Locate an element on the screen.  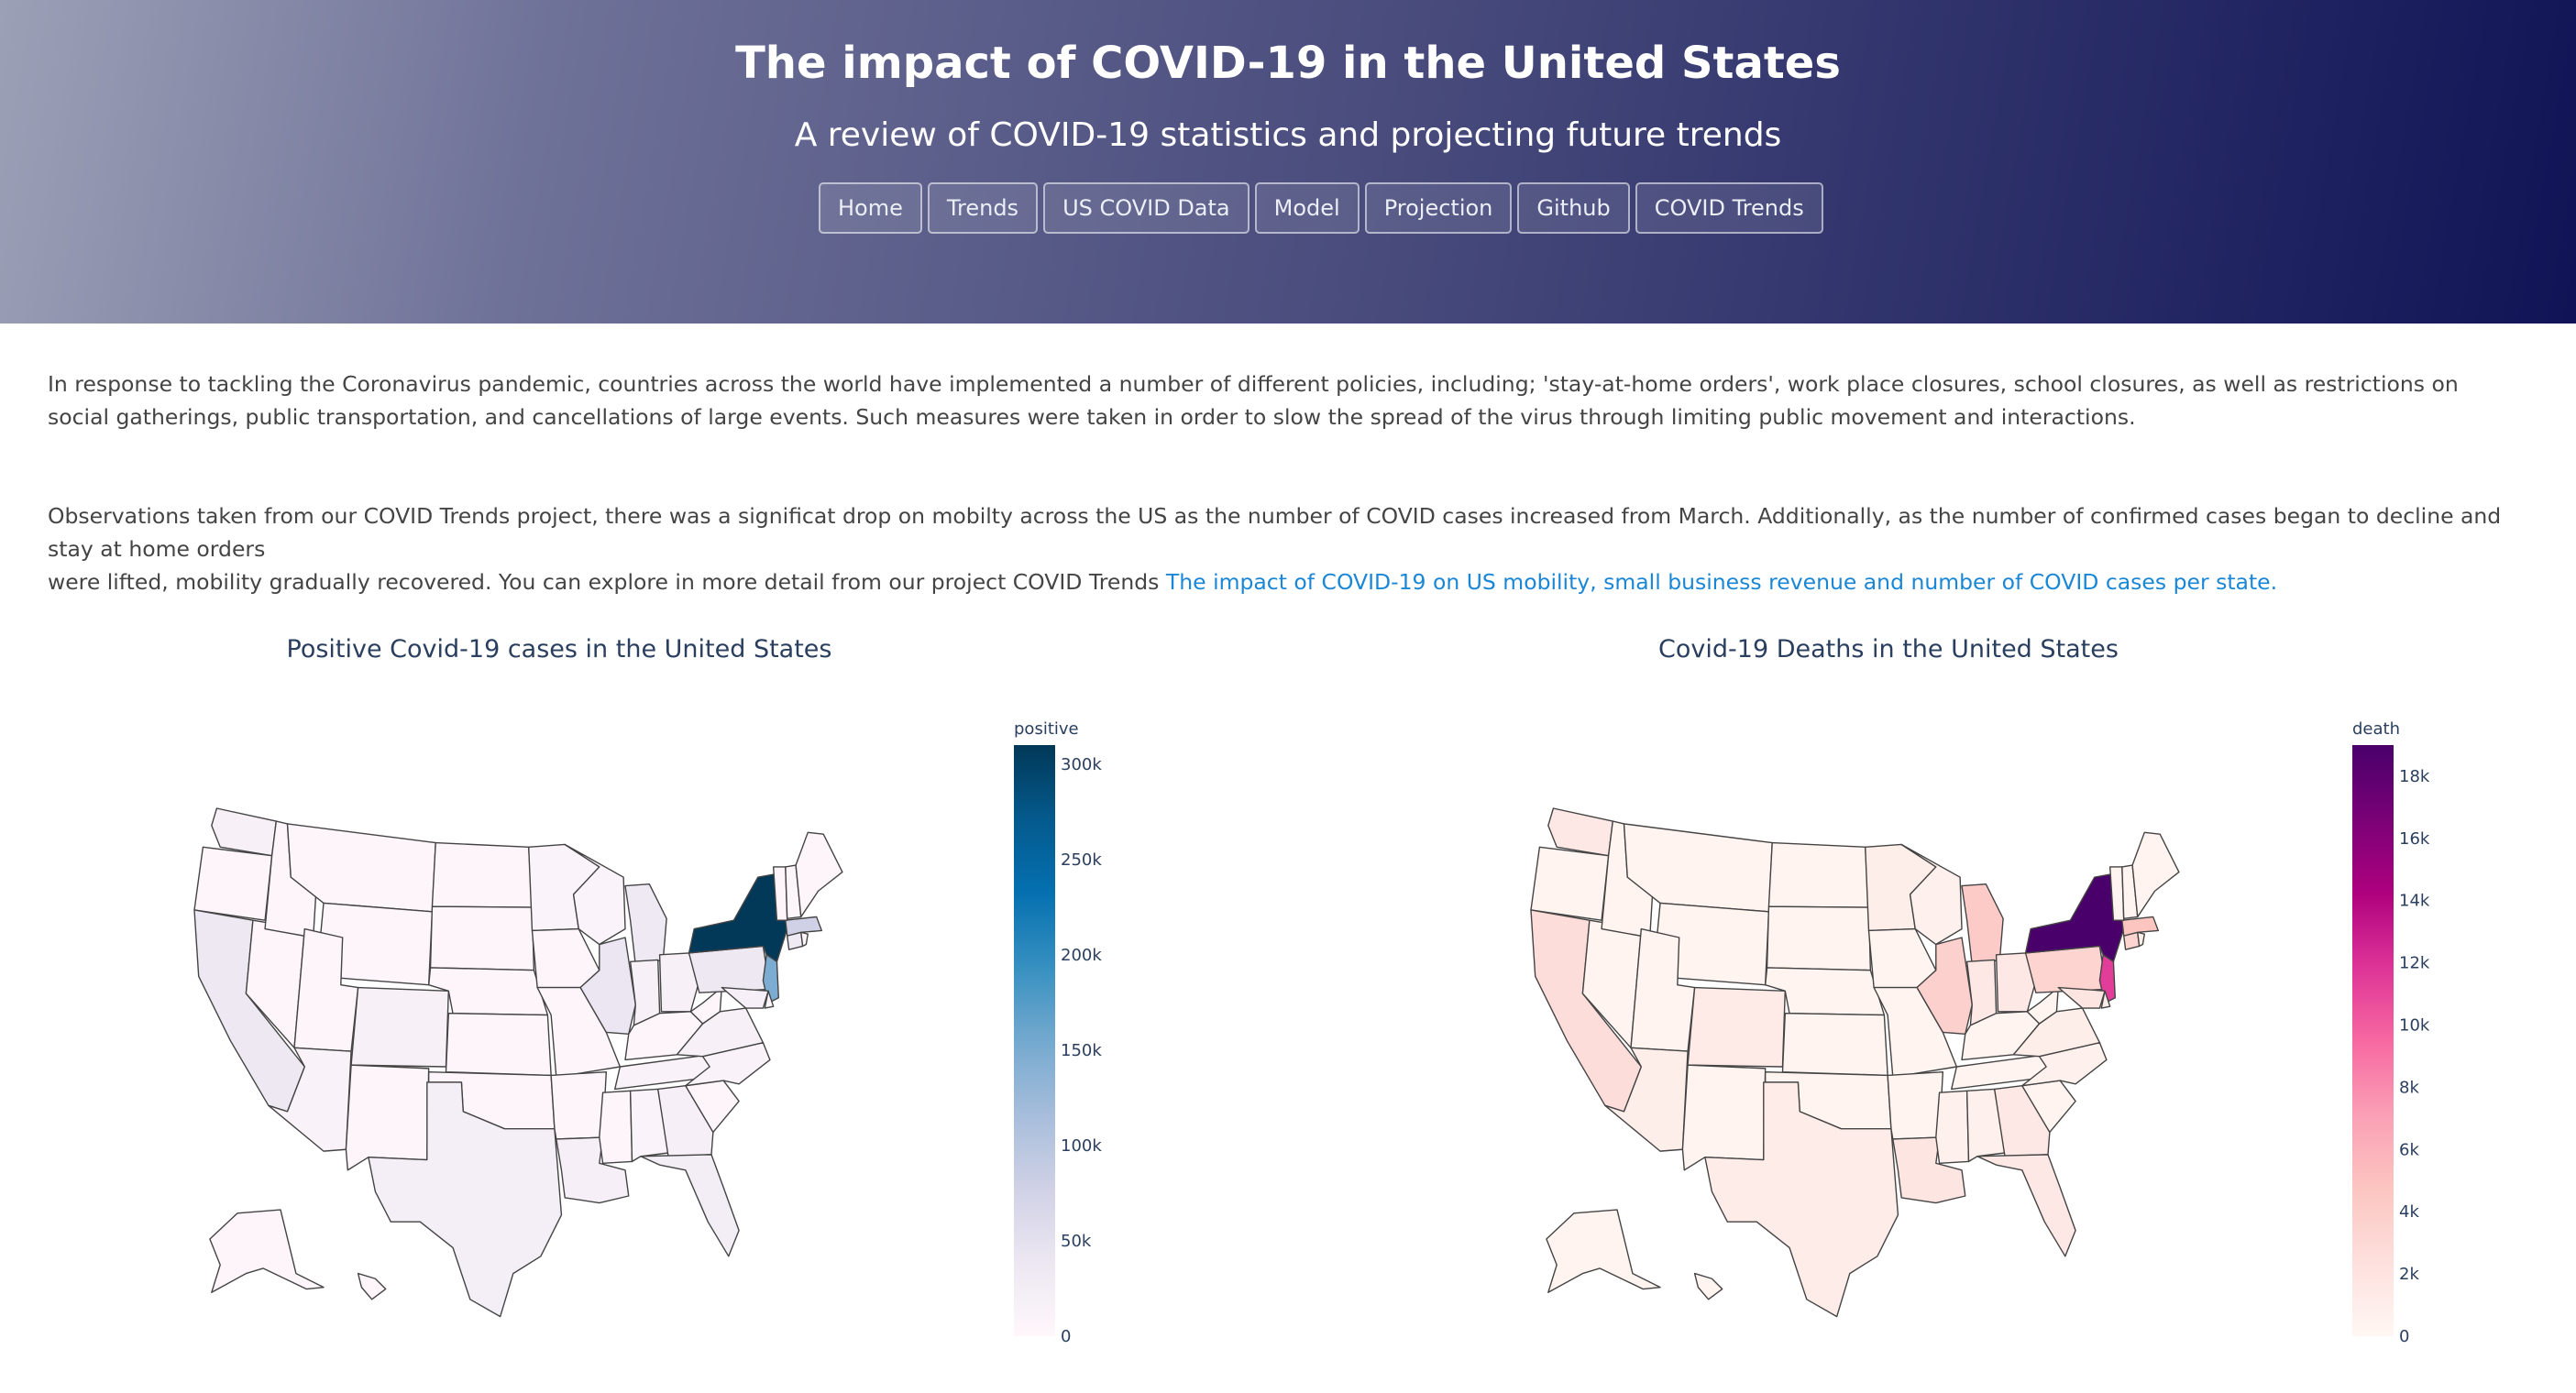
state-ak is located at coordinates (1603, 1251).